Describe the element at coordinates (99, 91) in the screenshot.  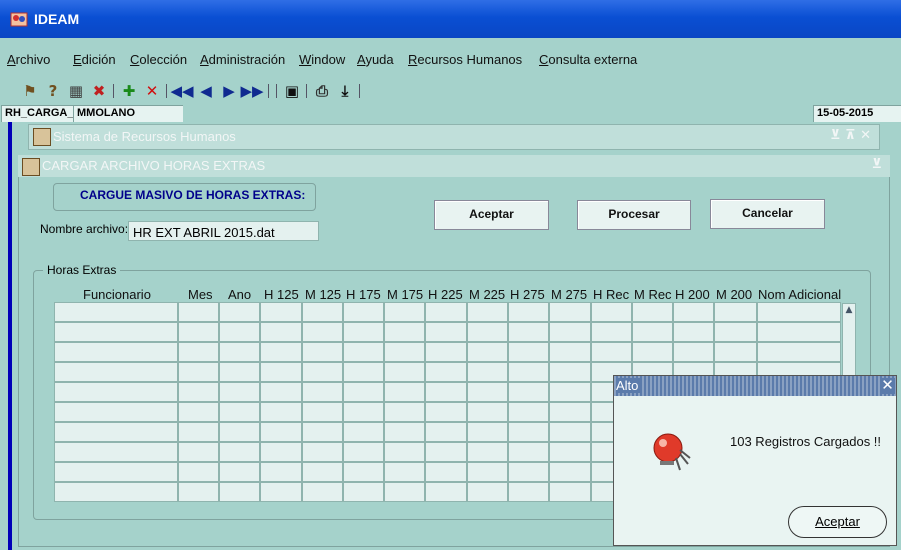
I see `cancel-query-icon: ✖` at that location.